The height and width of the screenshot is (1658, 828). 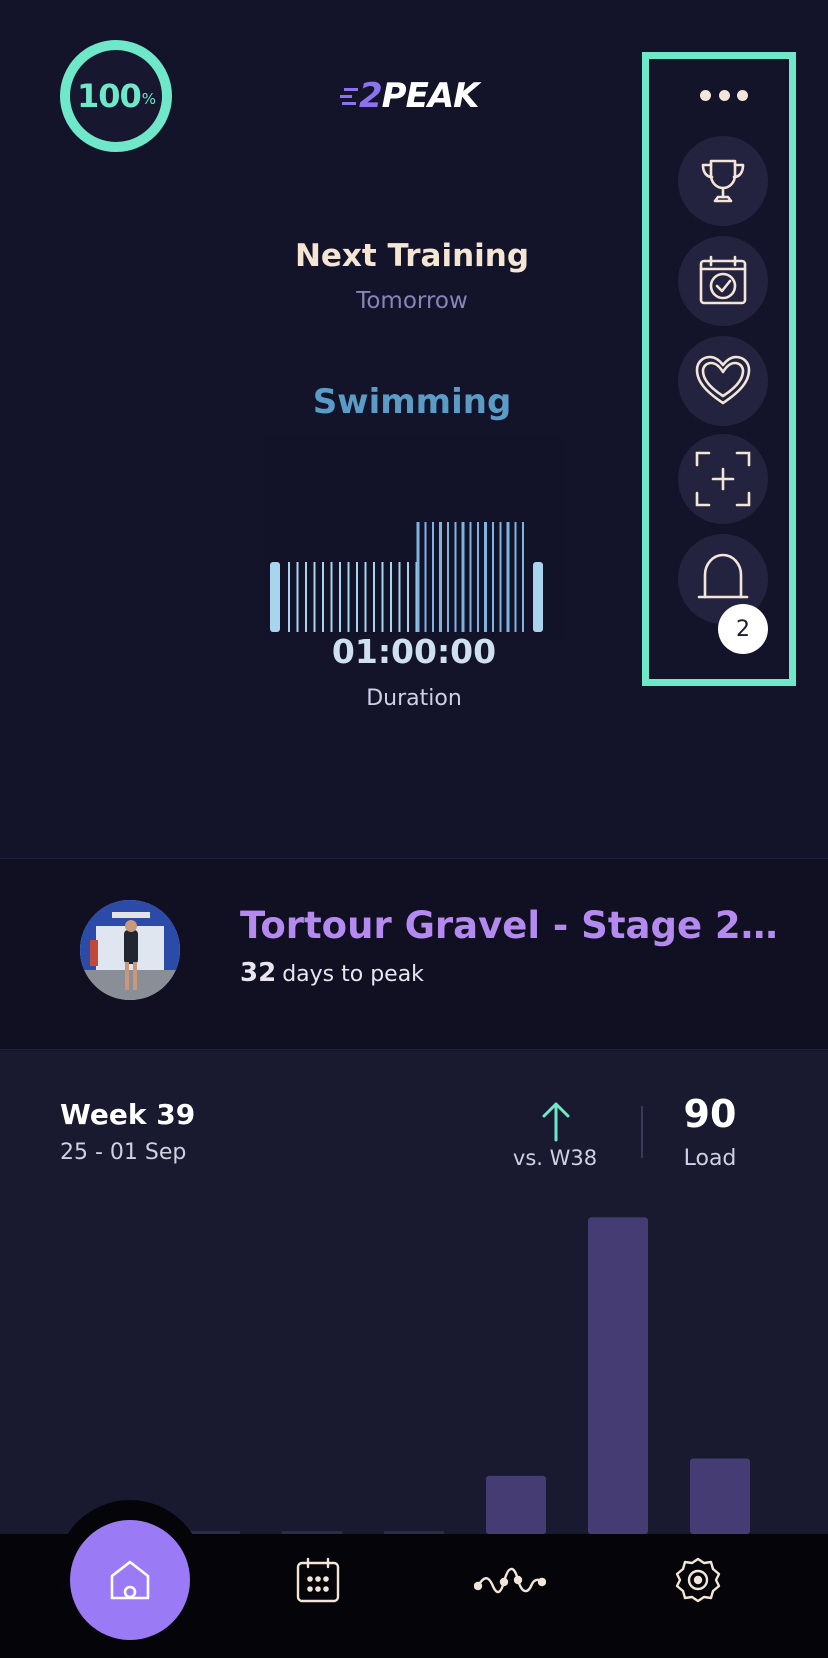 What do you see at coordinates (130, 950) in the screenshot?
I see `event-photo` at bounding box center [130, 950].